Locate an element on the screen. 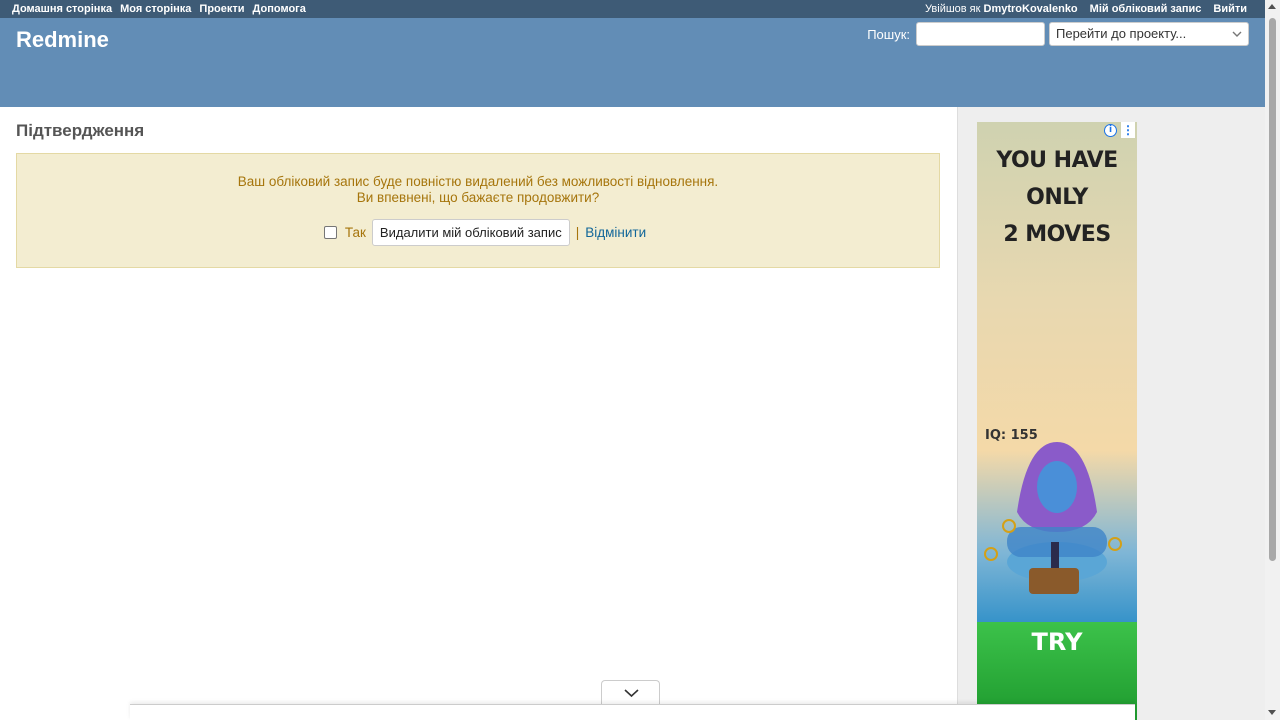 The width and height of the screenshot is (1280, 720). scroll-down-arrow-icon is located at coordinates (1272, 712).